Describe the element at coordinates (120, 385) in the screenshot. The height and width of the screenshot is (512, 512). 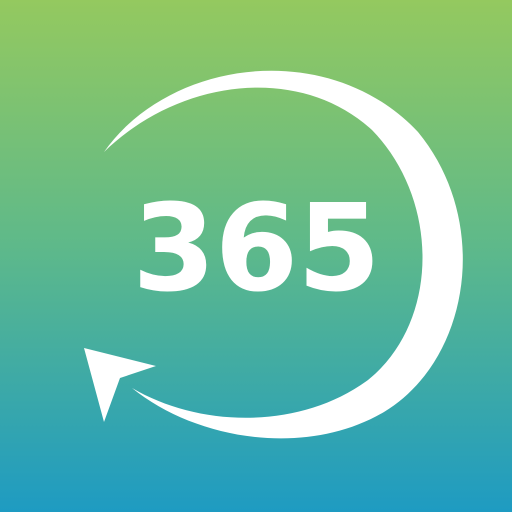
I see `arrowhead` at that location.